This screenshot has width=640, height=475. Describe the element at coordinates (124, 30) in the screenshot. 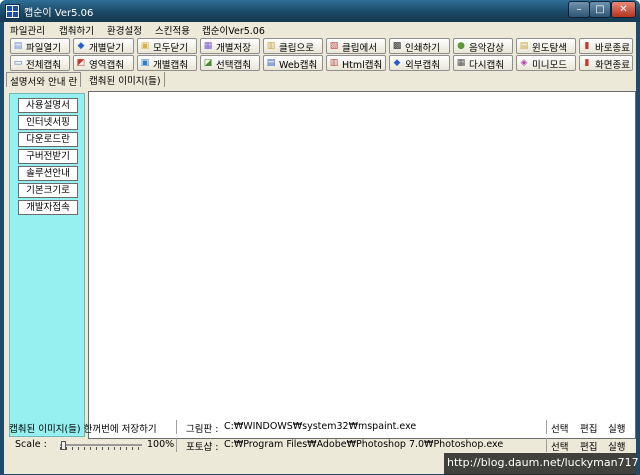

I see `menu-settings: 환경설정` at that location.